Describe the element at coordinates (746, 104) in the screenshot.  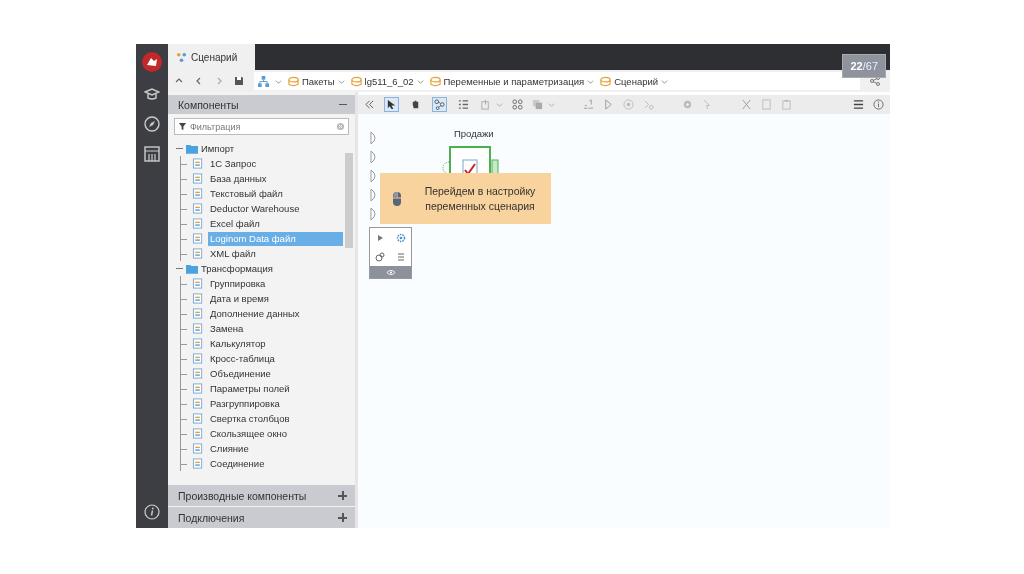
I see `cut-icon` at that location.